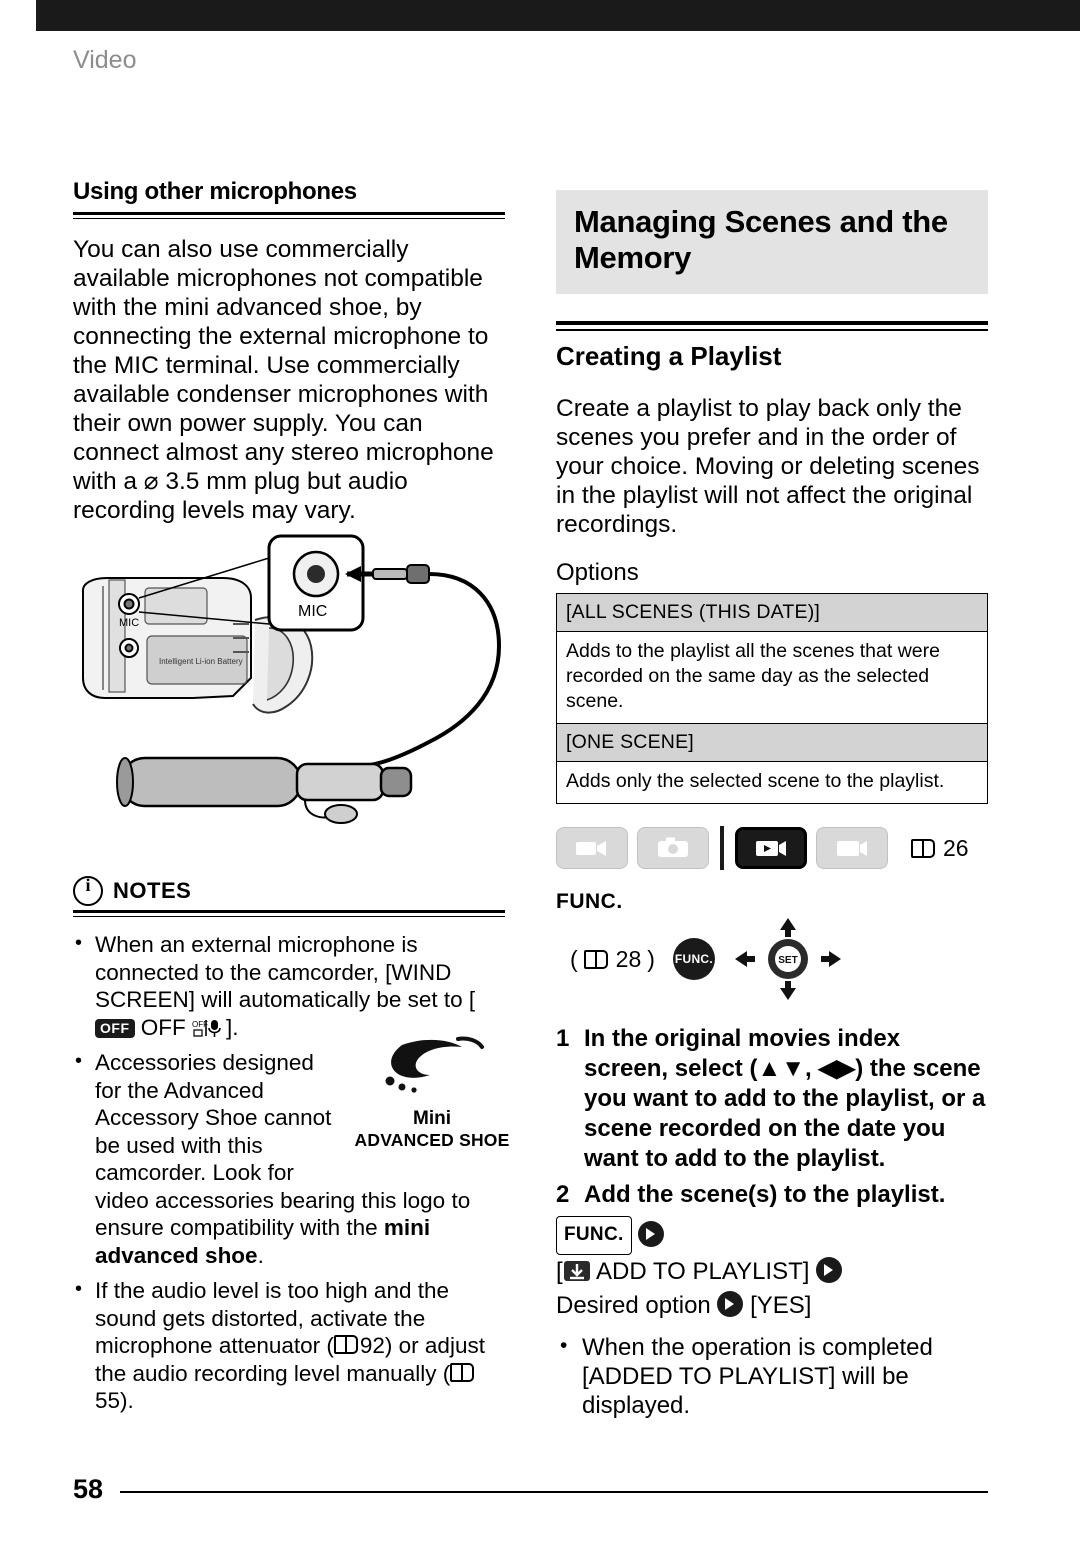 The width and height of the screenshot is (1080, 1560). What do you see at coordinates (594, 1235) in the screenshot?
I see `func-sequence-button: FUNC.` at bounding box center [594, 1235].